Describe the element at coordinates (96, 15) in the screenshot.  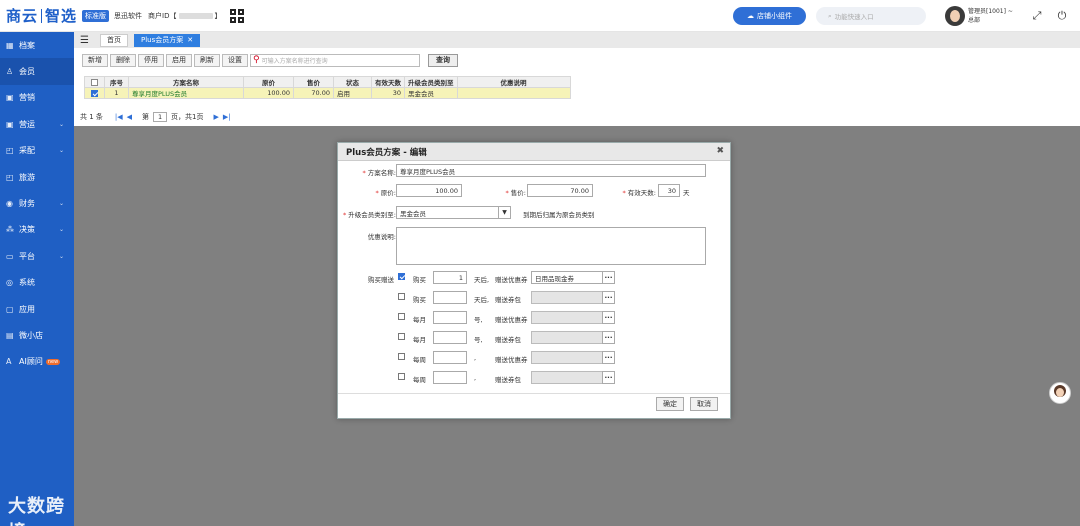
I see `edition-badge: 标准版` at that location.